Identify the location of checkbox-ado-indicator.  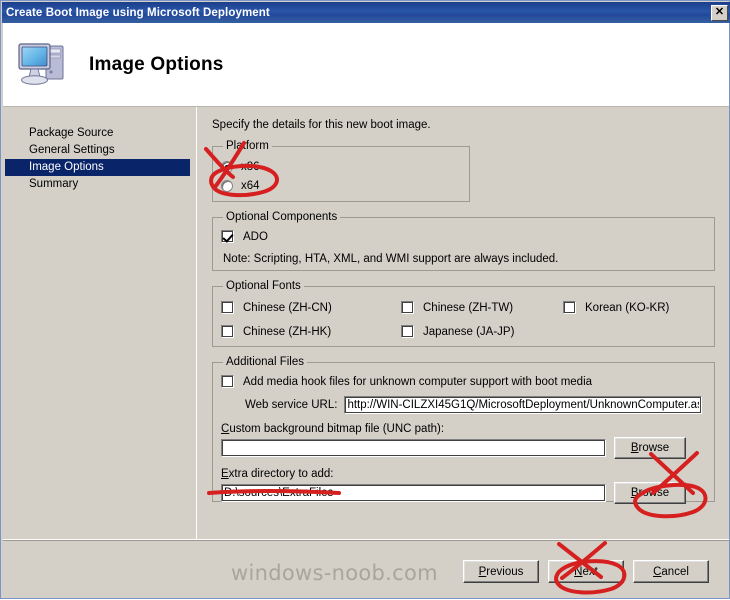
(227, 236).